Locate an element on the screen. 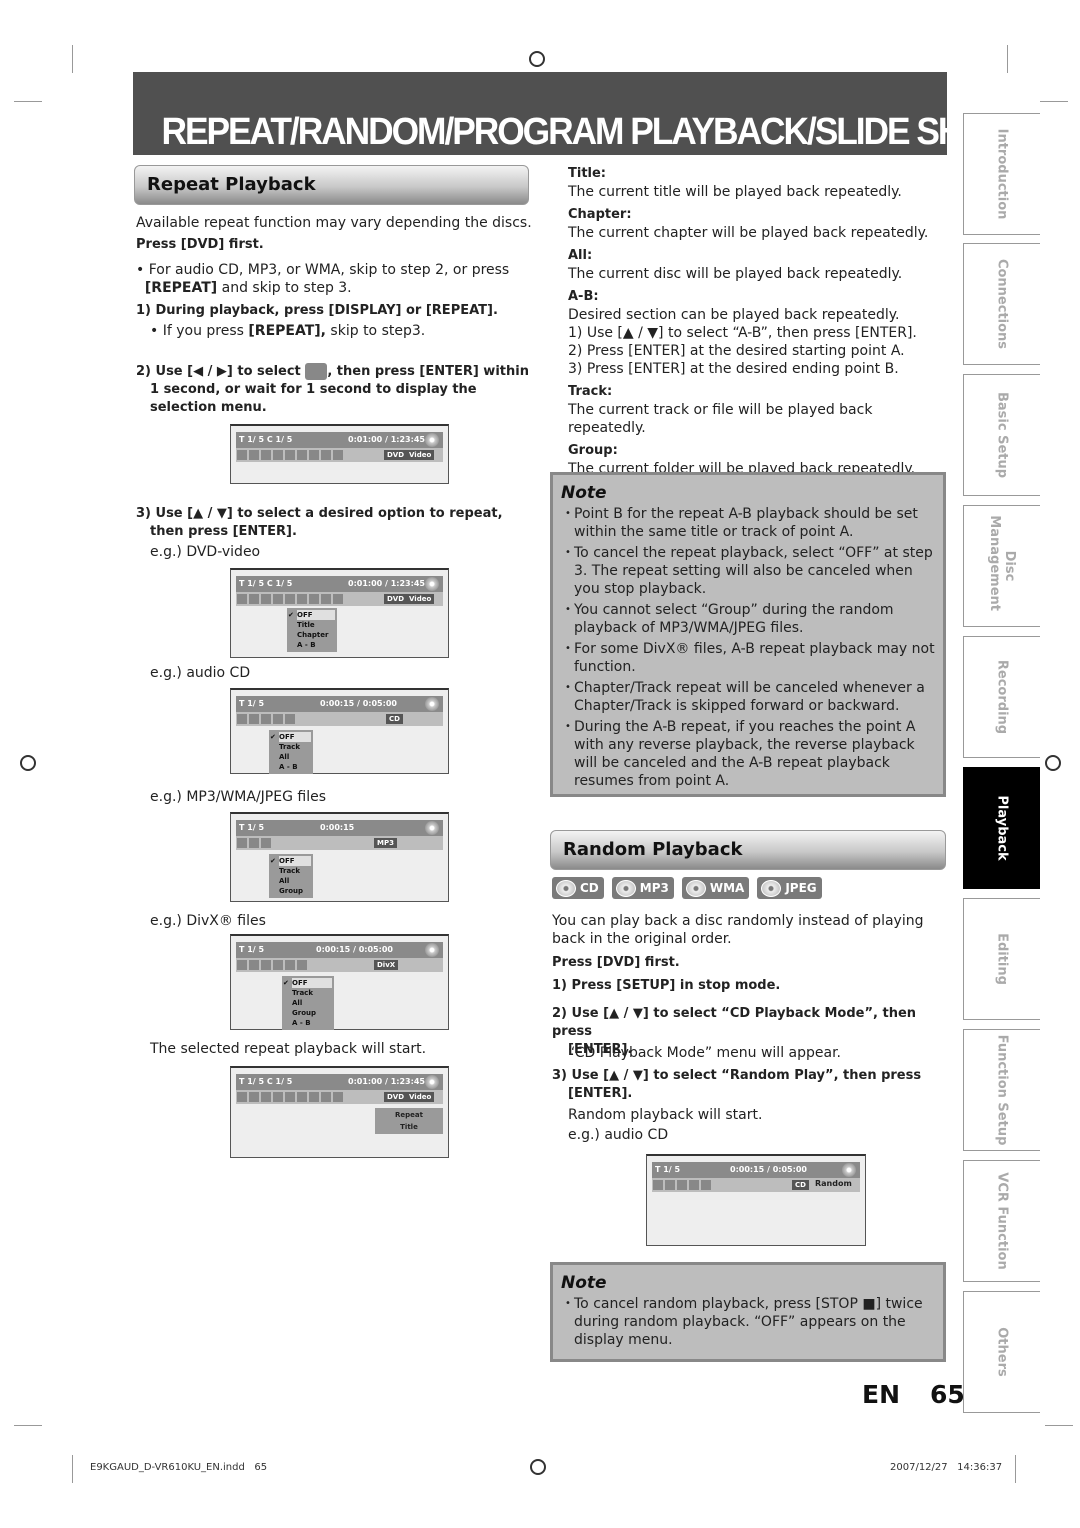 The width and height of the screenshot is (1080, 1528). eg-mp3: e.g.) MP3/WMA/JPEG files is located at coordinates (238, 797).